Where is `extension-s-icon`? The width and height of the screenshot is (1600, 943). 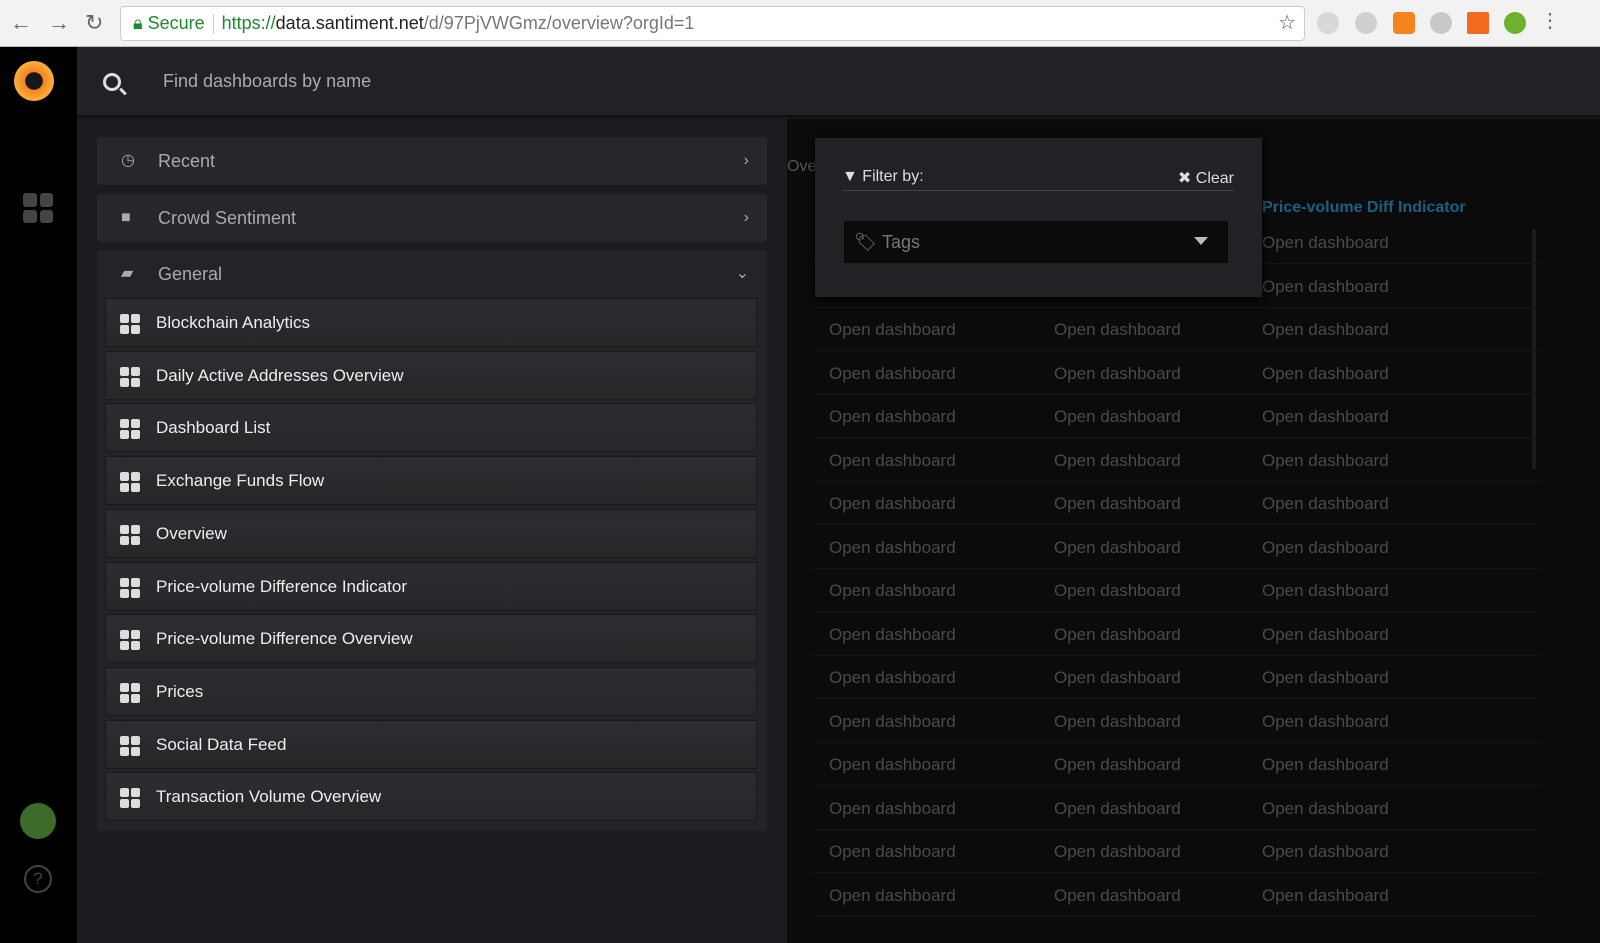
extension-s-icon is located at coordinates (1328, 23).